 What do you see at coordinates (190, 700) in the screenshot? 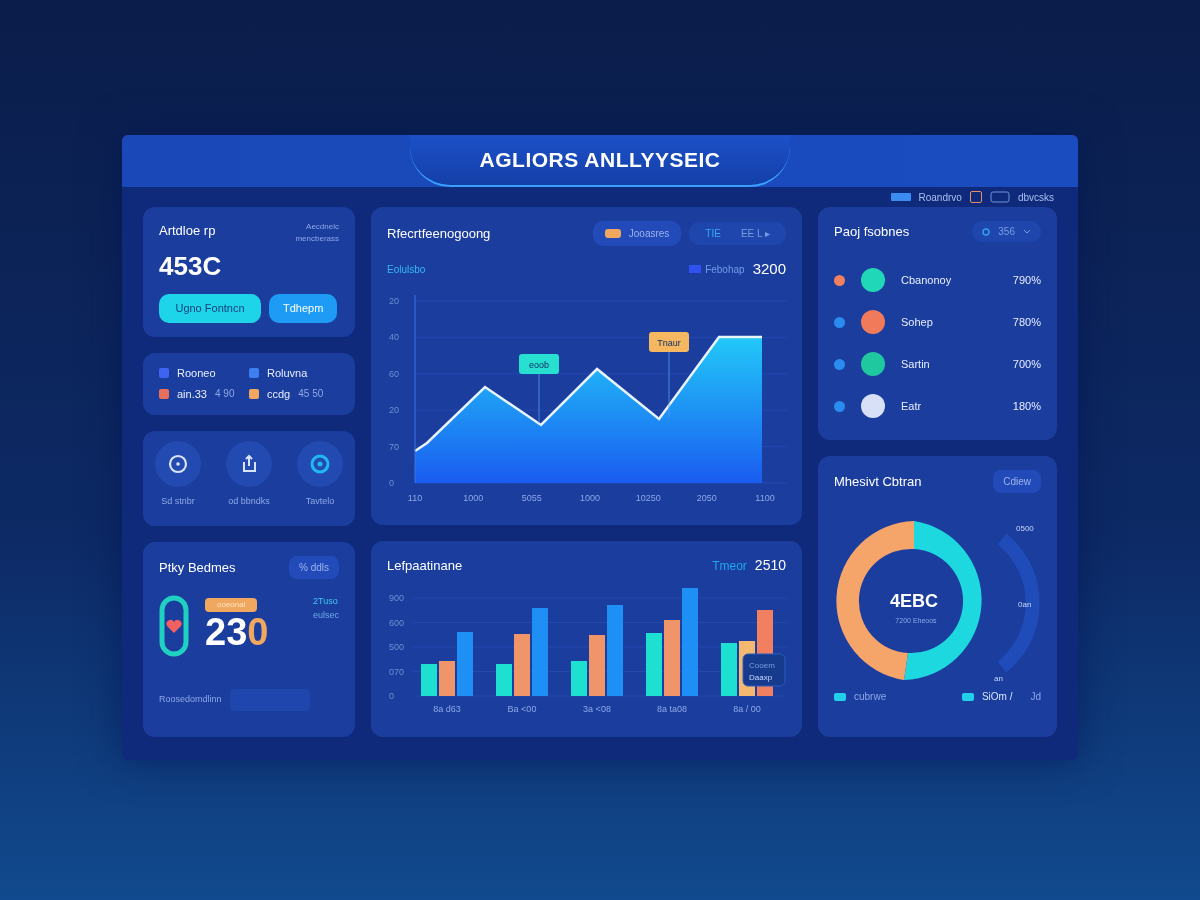
I see `footer-text: Roosedomdlinn` at bounding box center [190, 700].